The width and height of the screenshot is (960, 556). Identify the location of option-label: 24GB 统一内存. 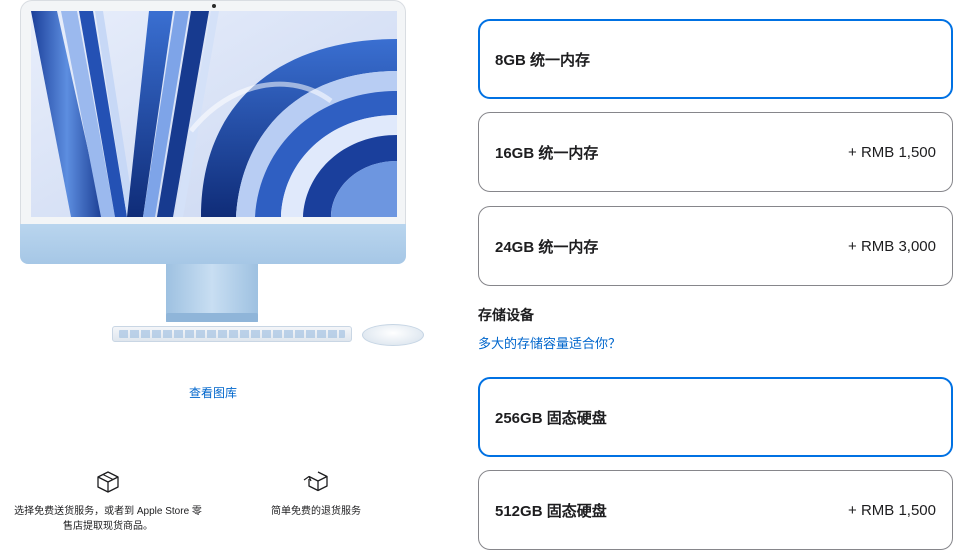
(547, 247).